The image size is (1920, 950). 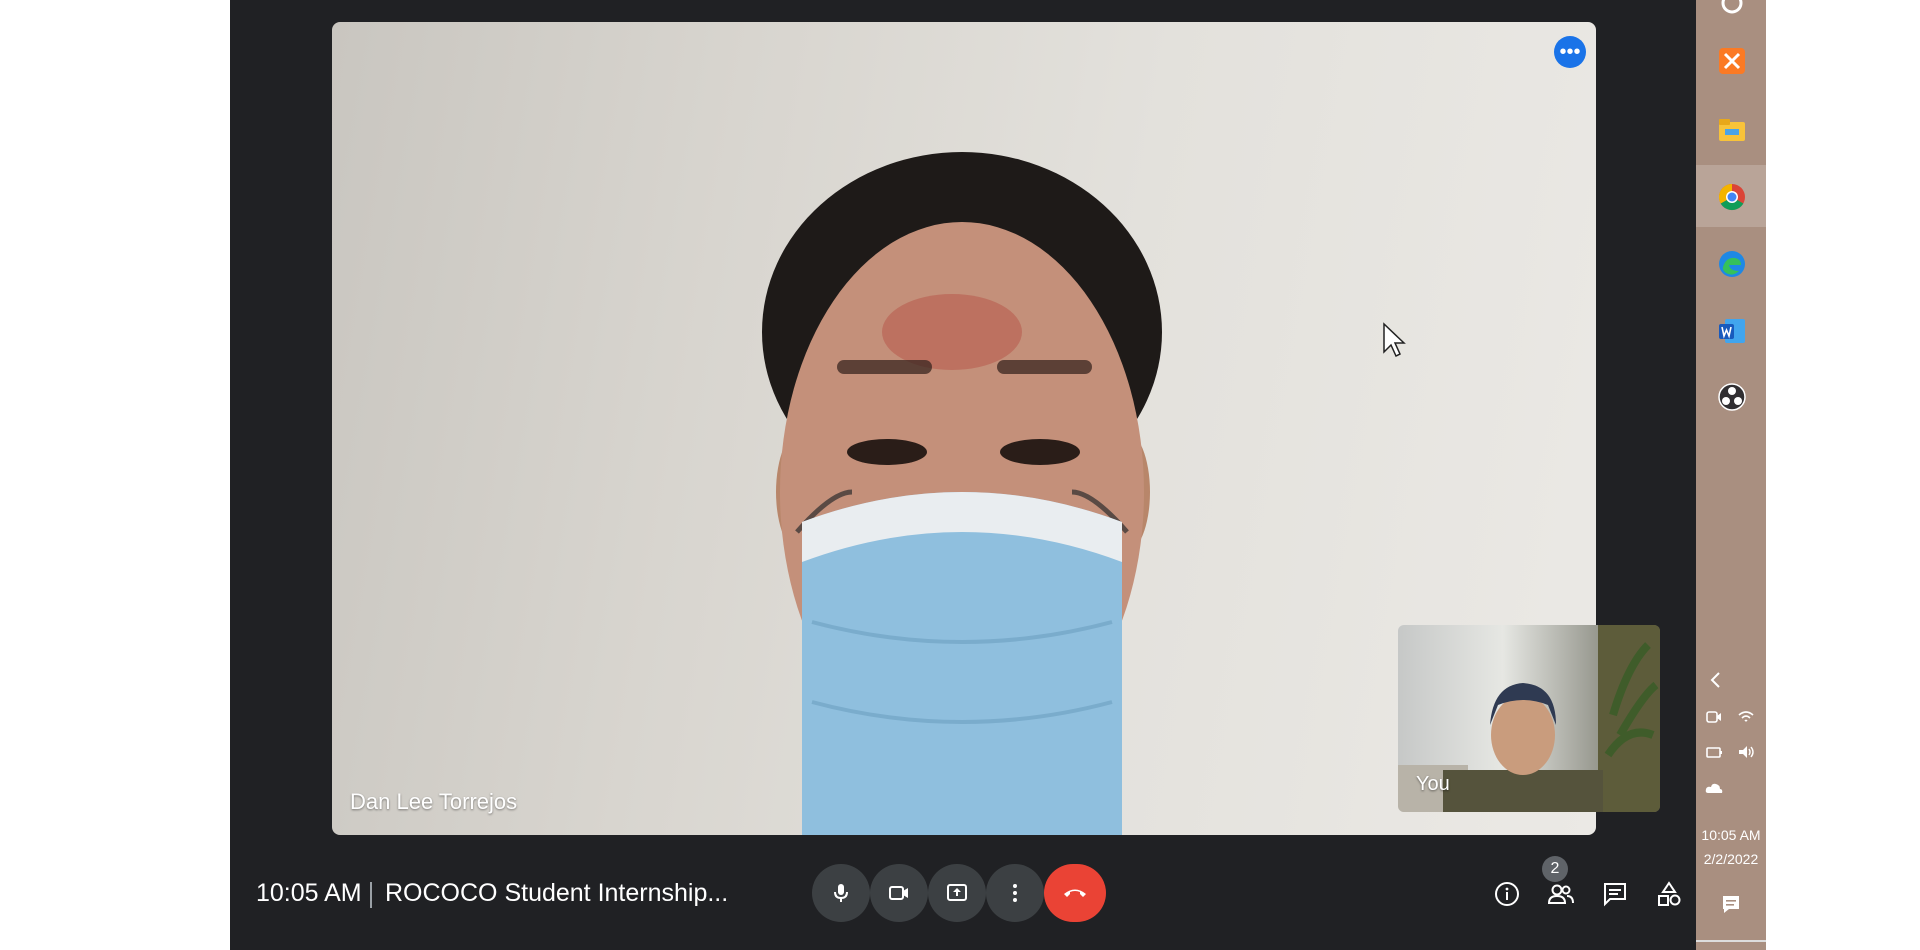 I want to click on chevron-left-icon, so click(x=1716, y=680).